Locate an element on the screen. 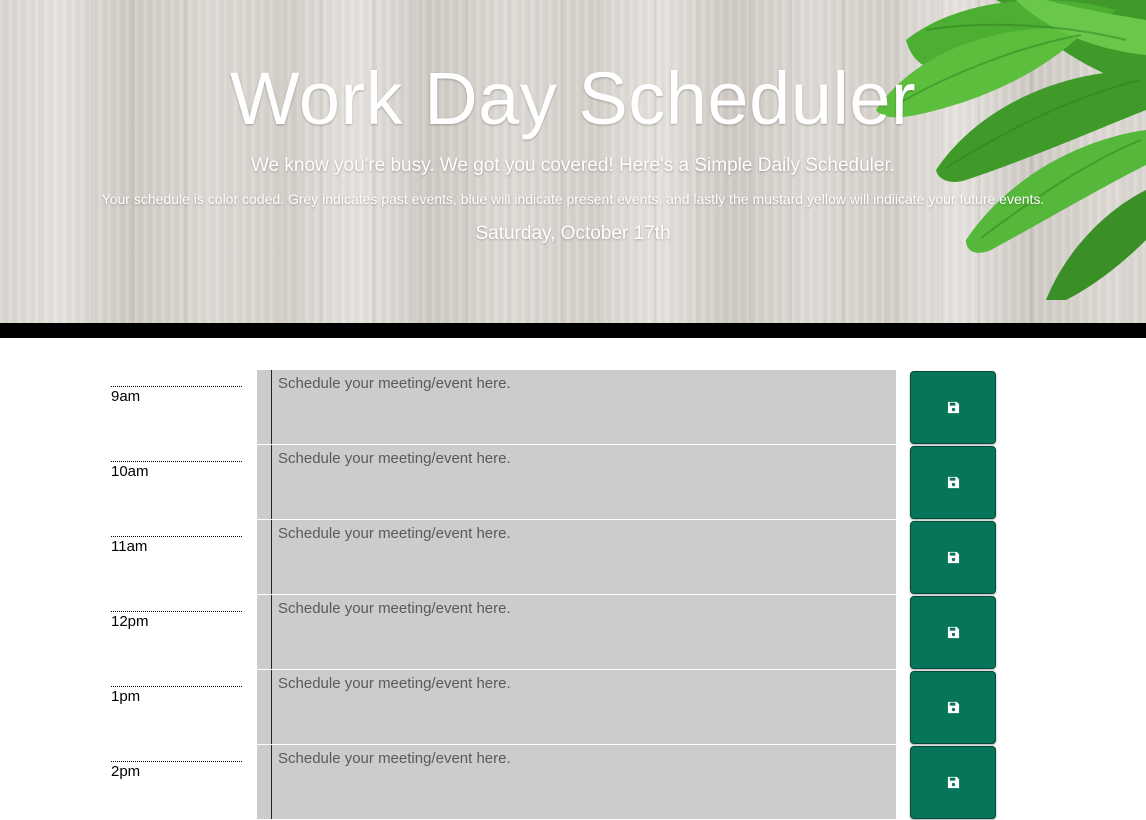 This screenshot has height=820, width=1146. time-block: 10am is located at coordinates (556, 482).